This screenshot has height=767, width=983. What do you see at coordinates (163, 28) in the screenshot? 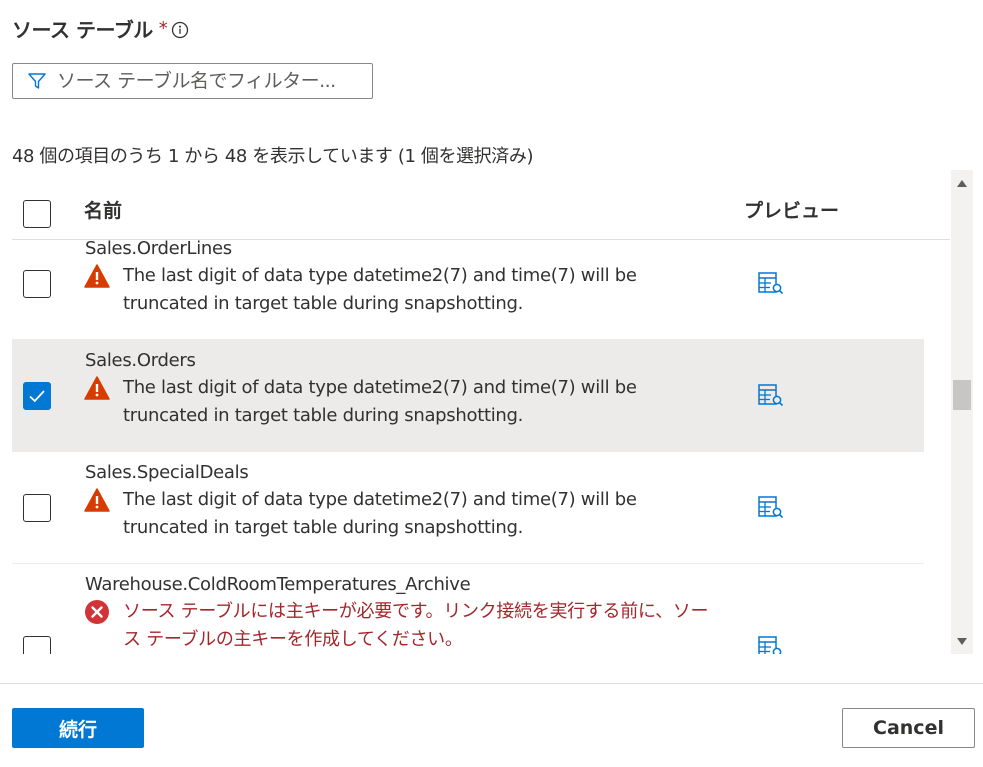
I see `required-marker: *` at bounding box center [163, 28].